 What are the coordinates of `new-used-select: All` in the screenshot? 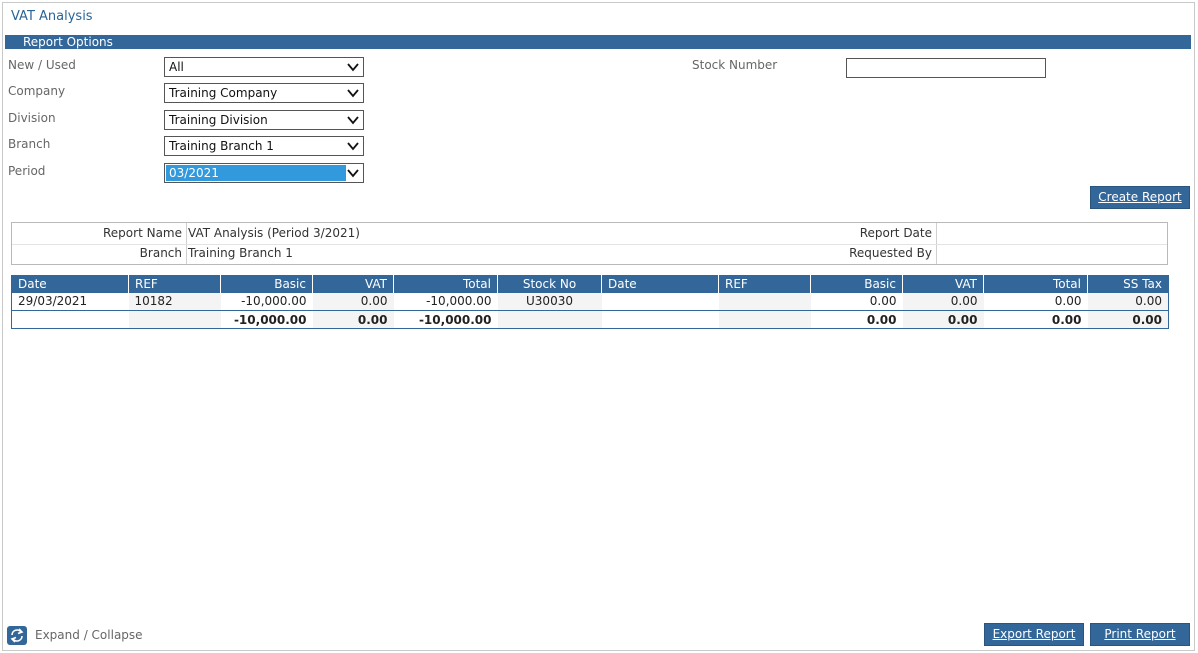 It's located at (264, 67).